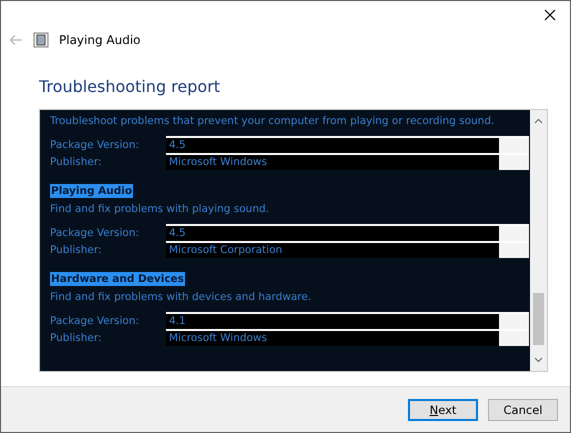  What do you see at coordinates (160, 209) in the screenshot?
I see `section-description: Find and fix problems with playing sound.` at bounding box center [160, 209].